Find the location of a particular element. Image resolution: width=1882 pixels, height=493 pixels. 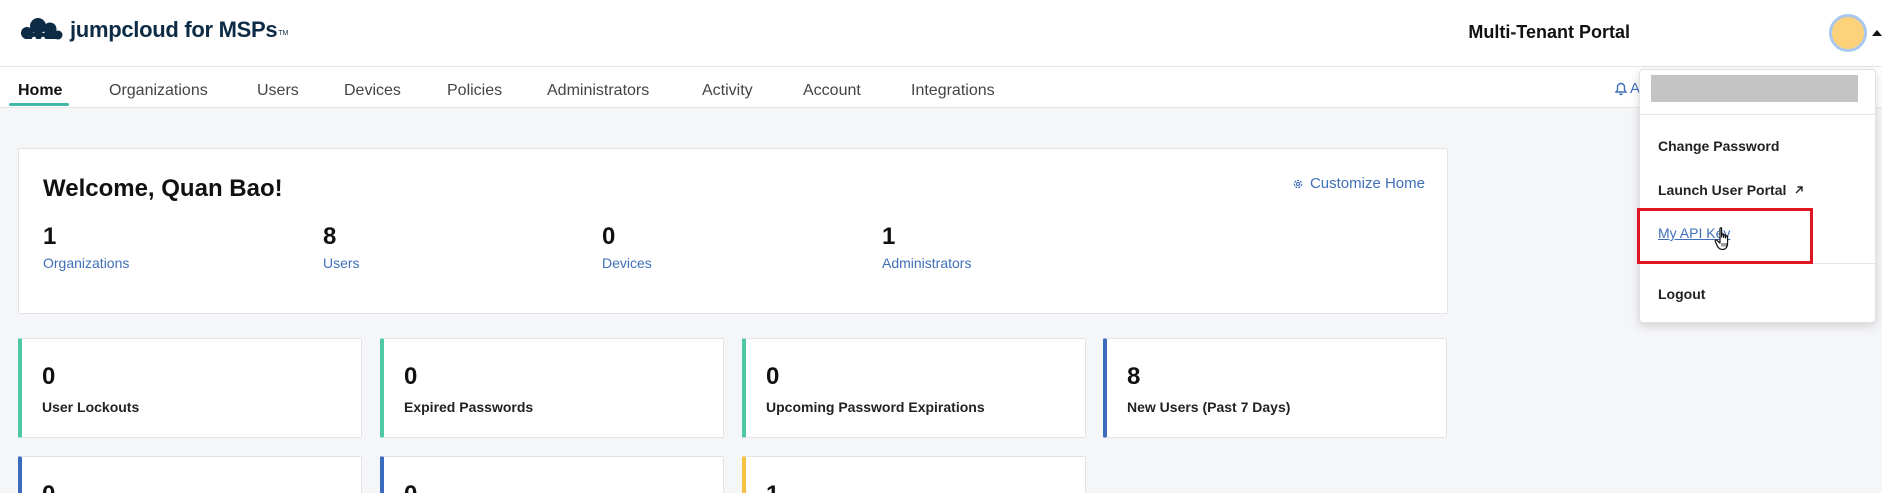

jumpcloud-cloud-icon is located at coordinates (42, 30).